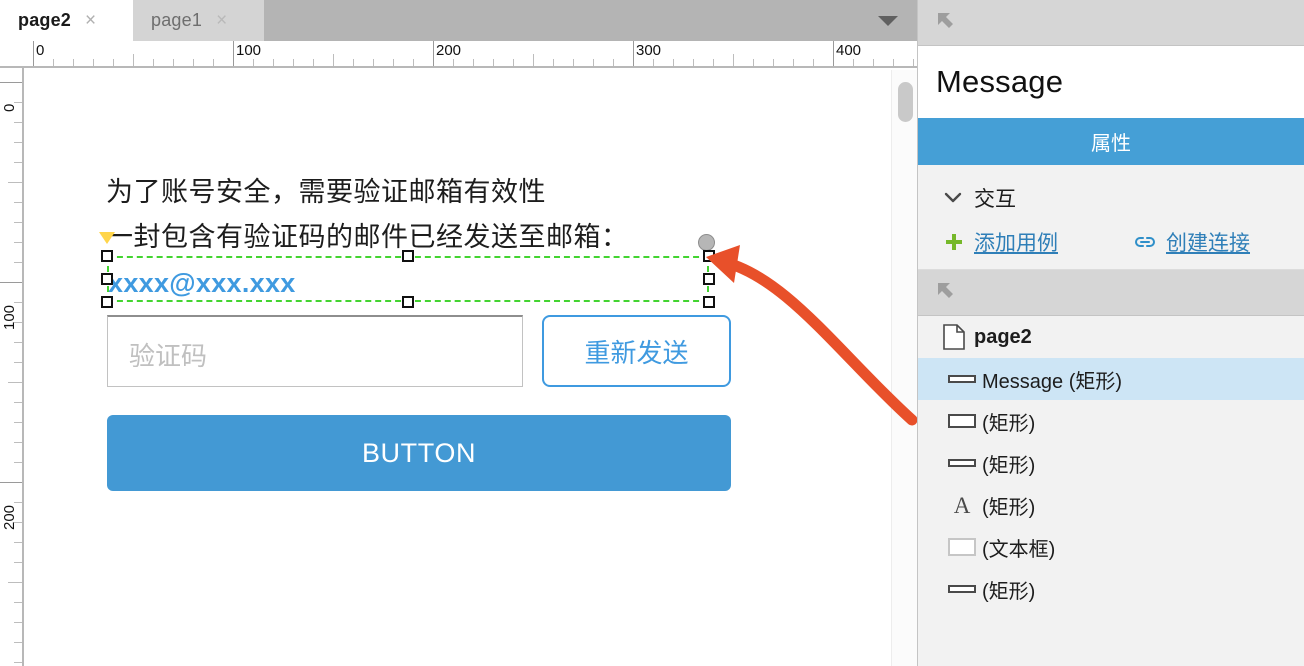  I want to click on tree-row: Message (矩形), so click(1111, 379).